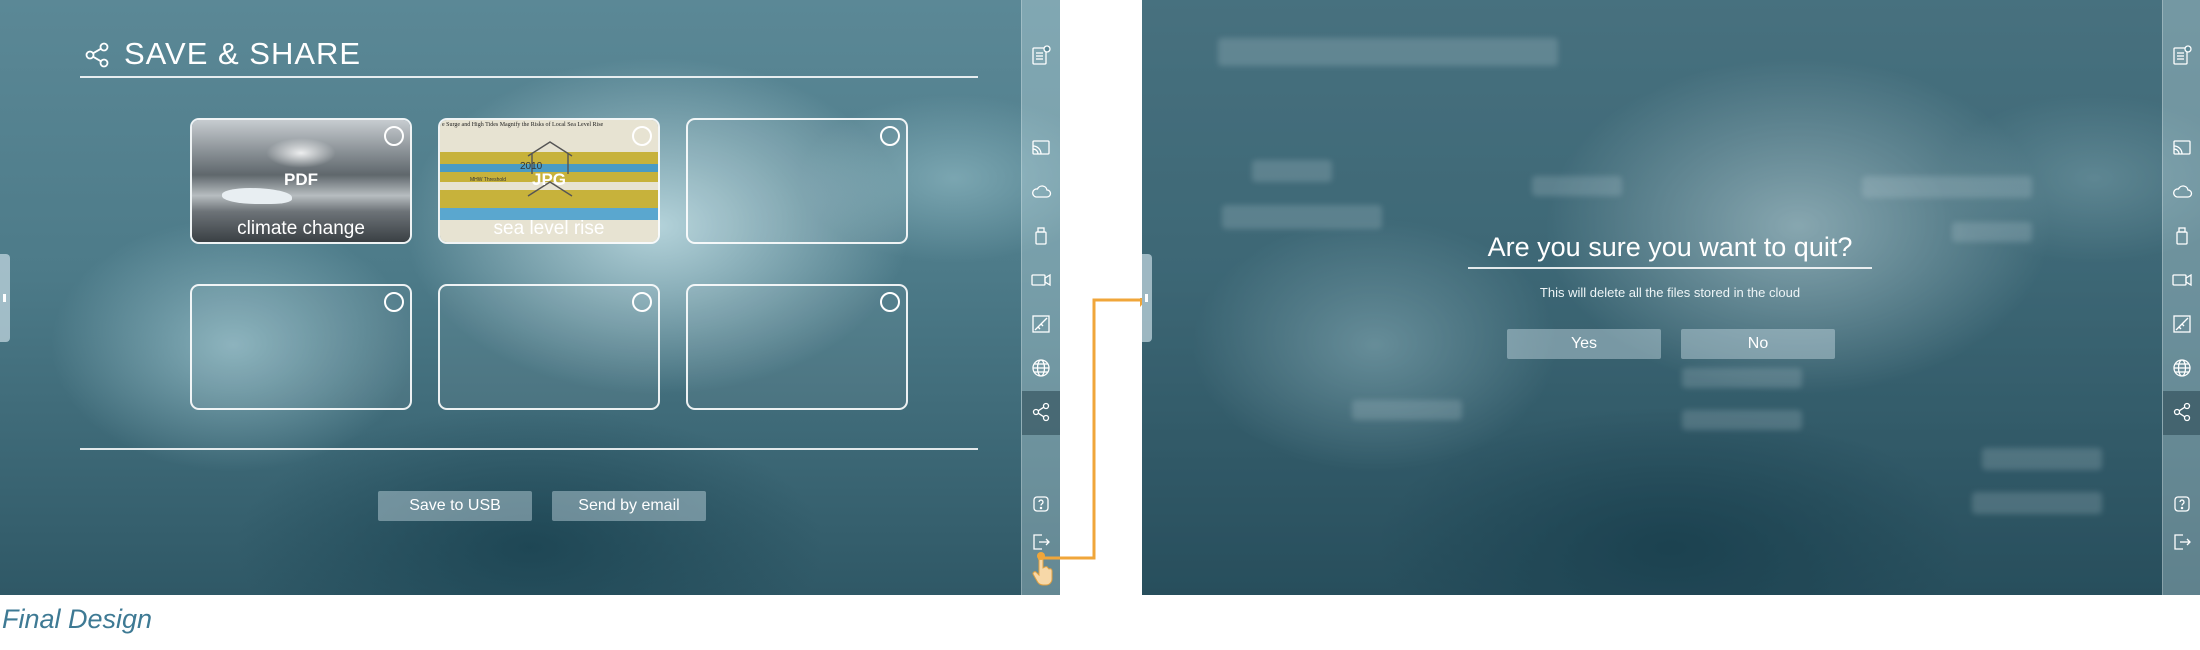 This screenshot has width=2200, height=650. I want to click on file-caption: climate change, so click(301, 228).